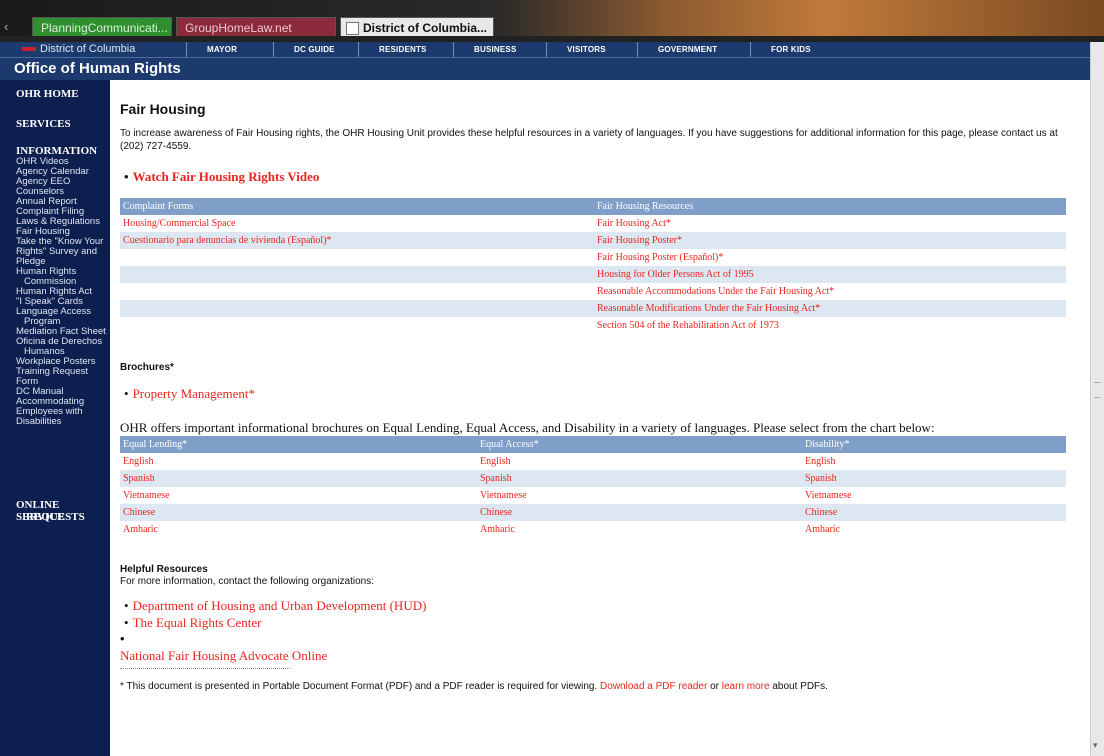 This screenshot has width=1104, height=756. I want to click on office-header: Office of Human Rights, so click(545, 69).